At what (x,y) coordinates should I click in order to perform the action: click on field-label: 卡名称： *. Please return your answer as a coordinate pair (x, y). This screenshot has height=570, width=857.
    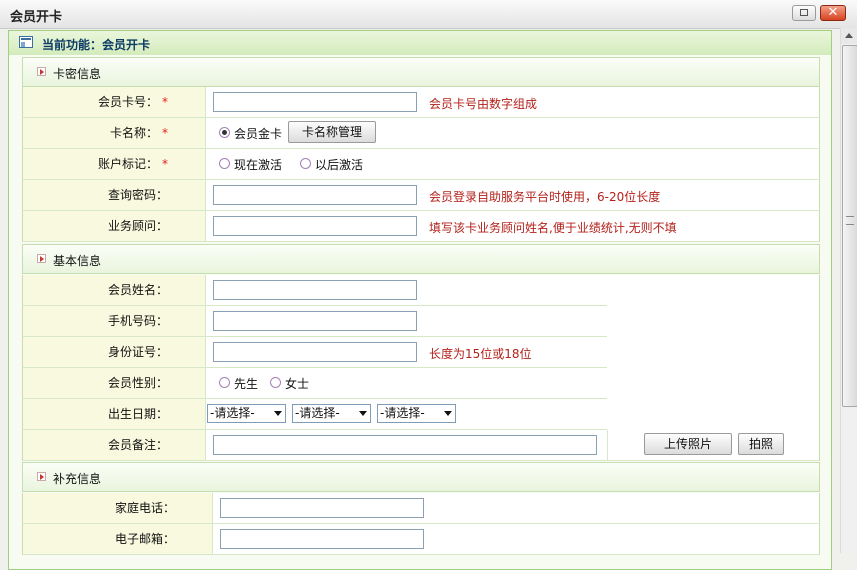
    Looking at the image, I should click on (114, 133).